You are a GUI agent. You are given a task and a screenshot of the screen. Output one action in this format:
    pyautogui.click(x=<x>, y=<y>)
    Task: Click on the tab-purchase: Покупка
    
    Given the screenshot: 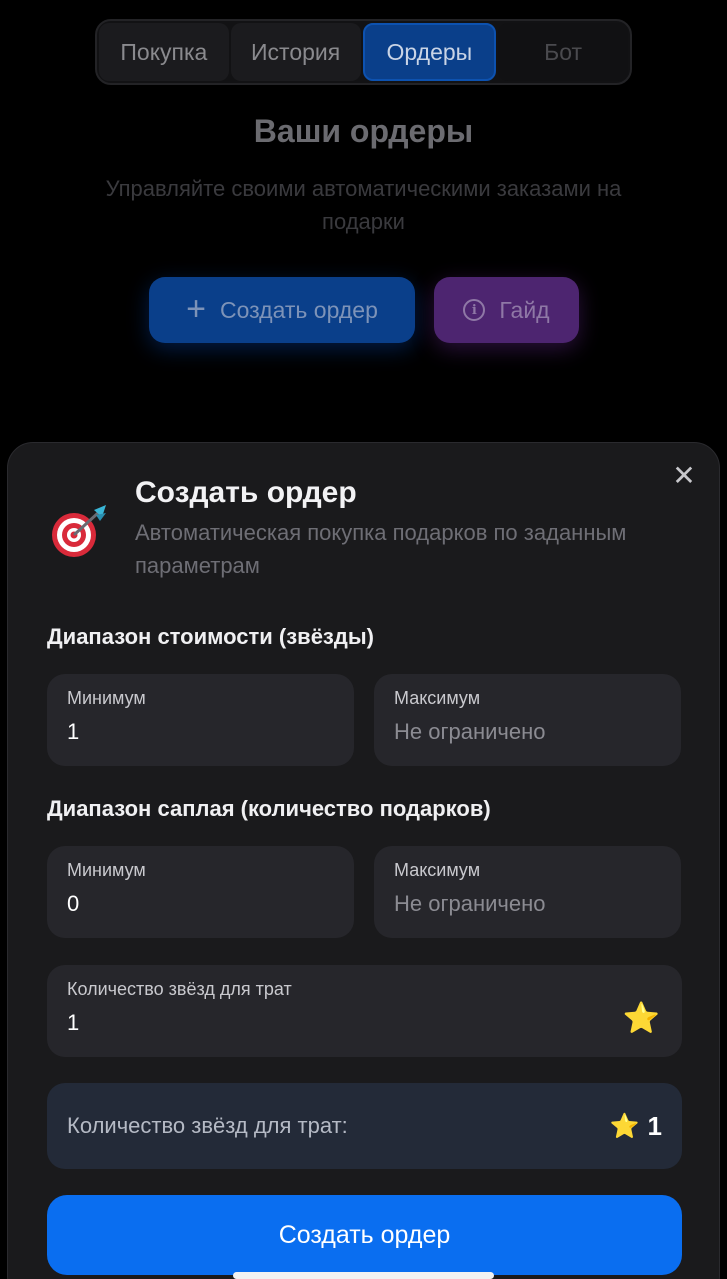 What is the action you would take?
    pyautogui.click(x=164, y=52)
    